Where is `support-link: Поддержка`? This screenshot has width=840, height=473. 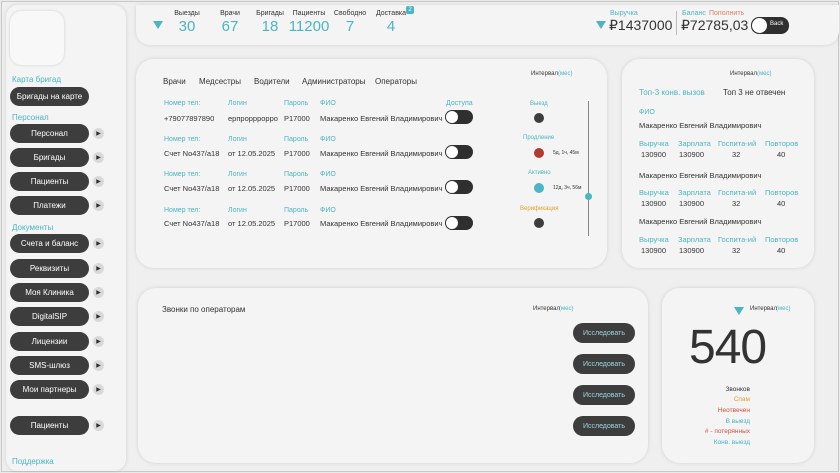 support-link: Поддержка is located at coordinates (33, 461).